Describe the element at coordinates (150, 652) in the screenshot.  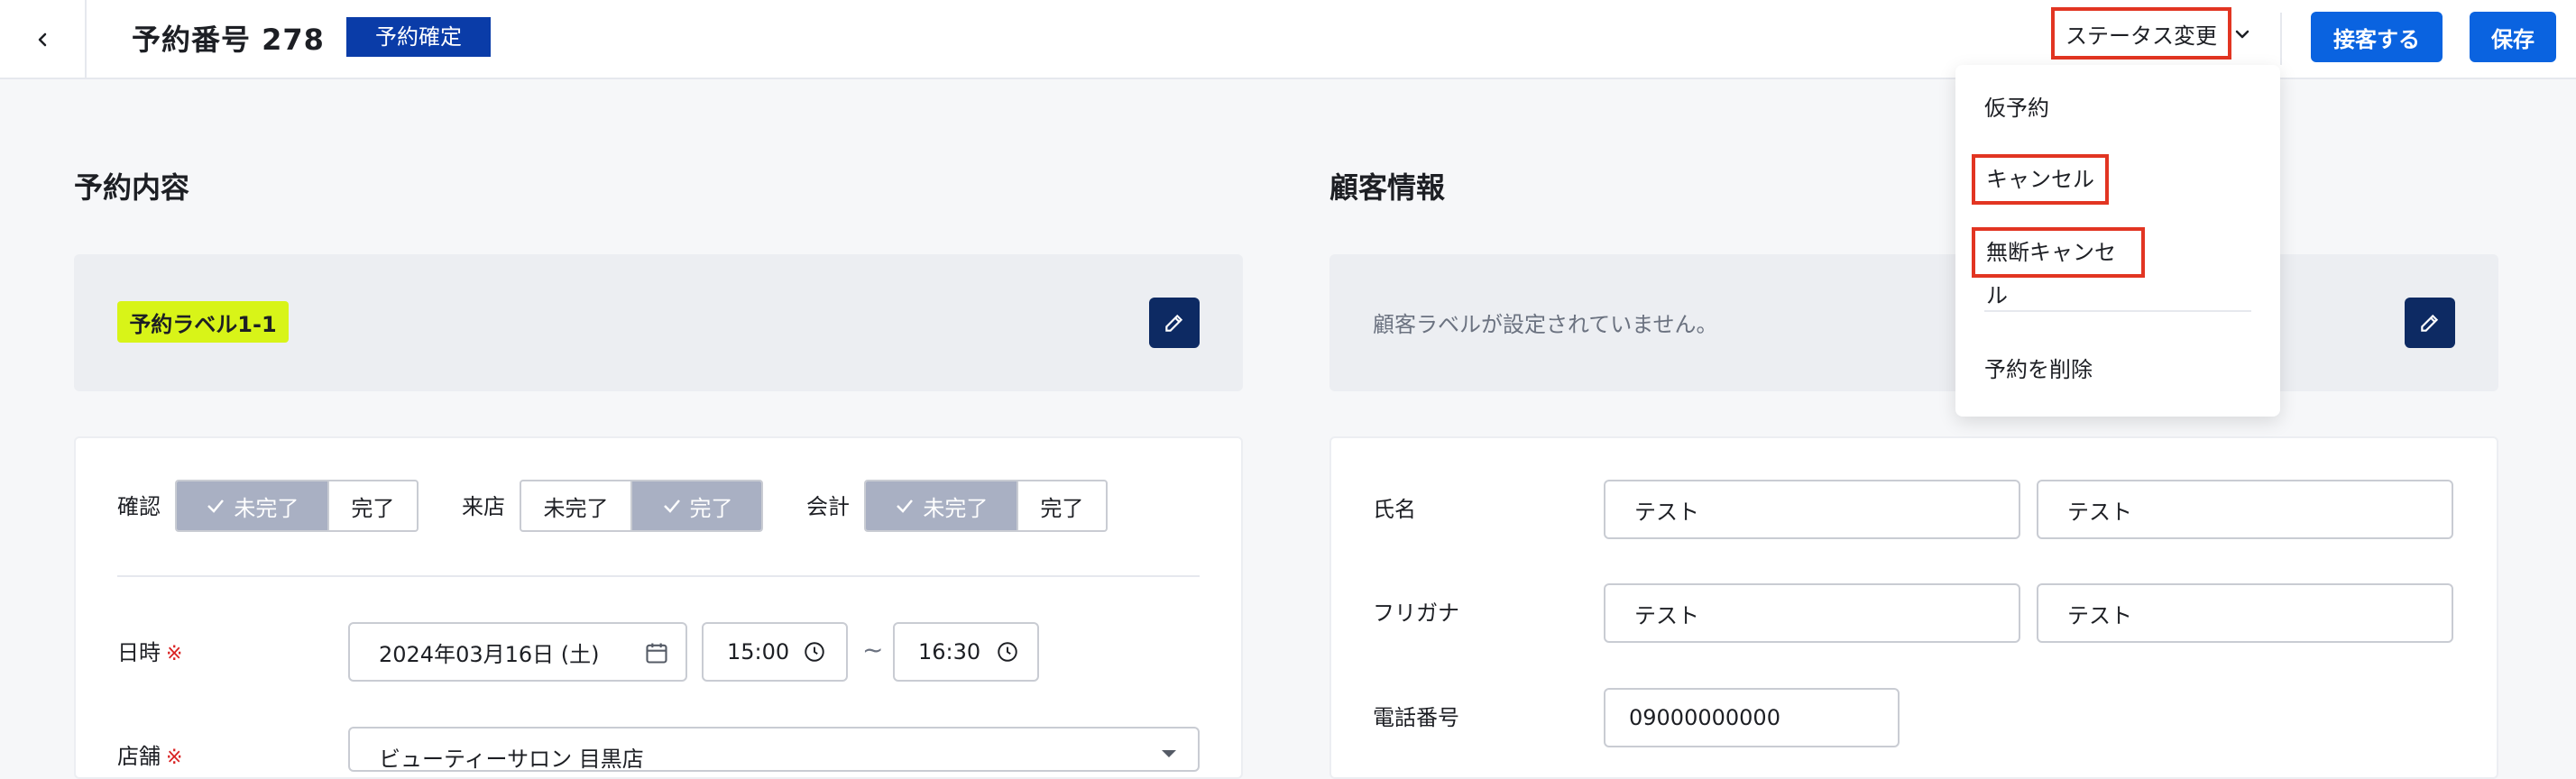
I see `datetime-label: 日時 ※` at that location.